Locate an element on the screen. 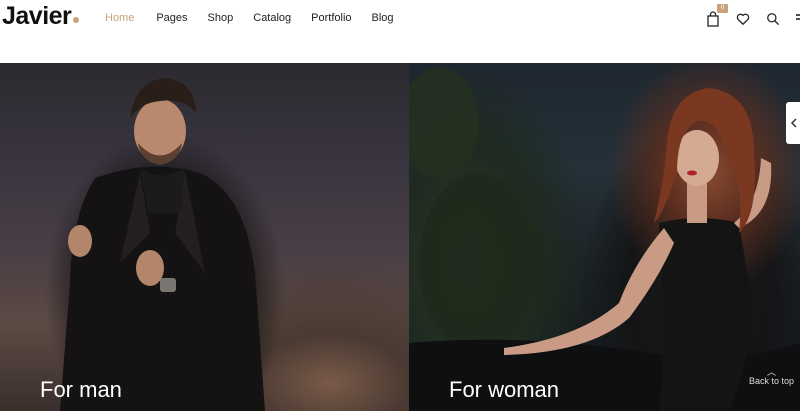  heart-icon is located at coordinates (745, 19).